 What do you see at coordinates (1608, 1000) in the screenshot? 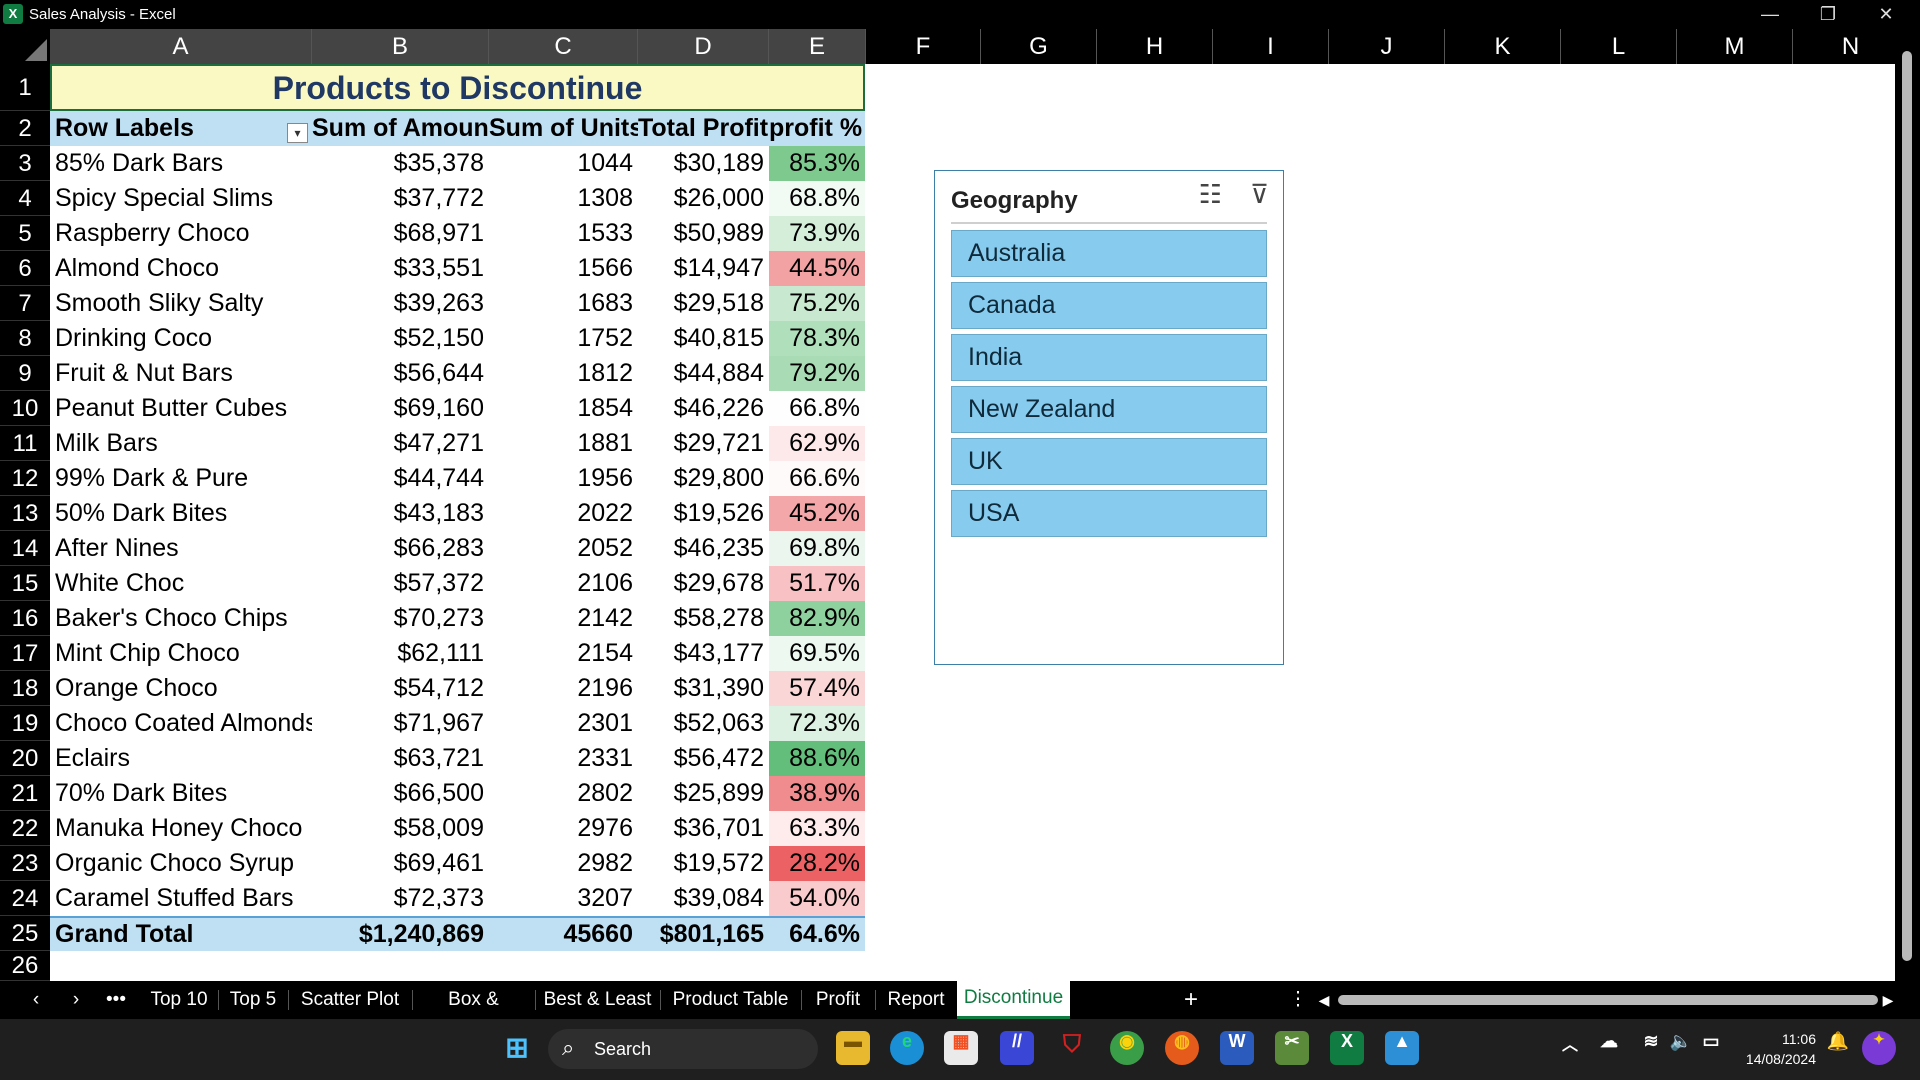
I see `horizontal-scrollbar` at bounding box center [1608, 1000].